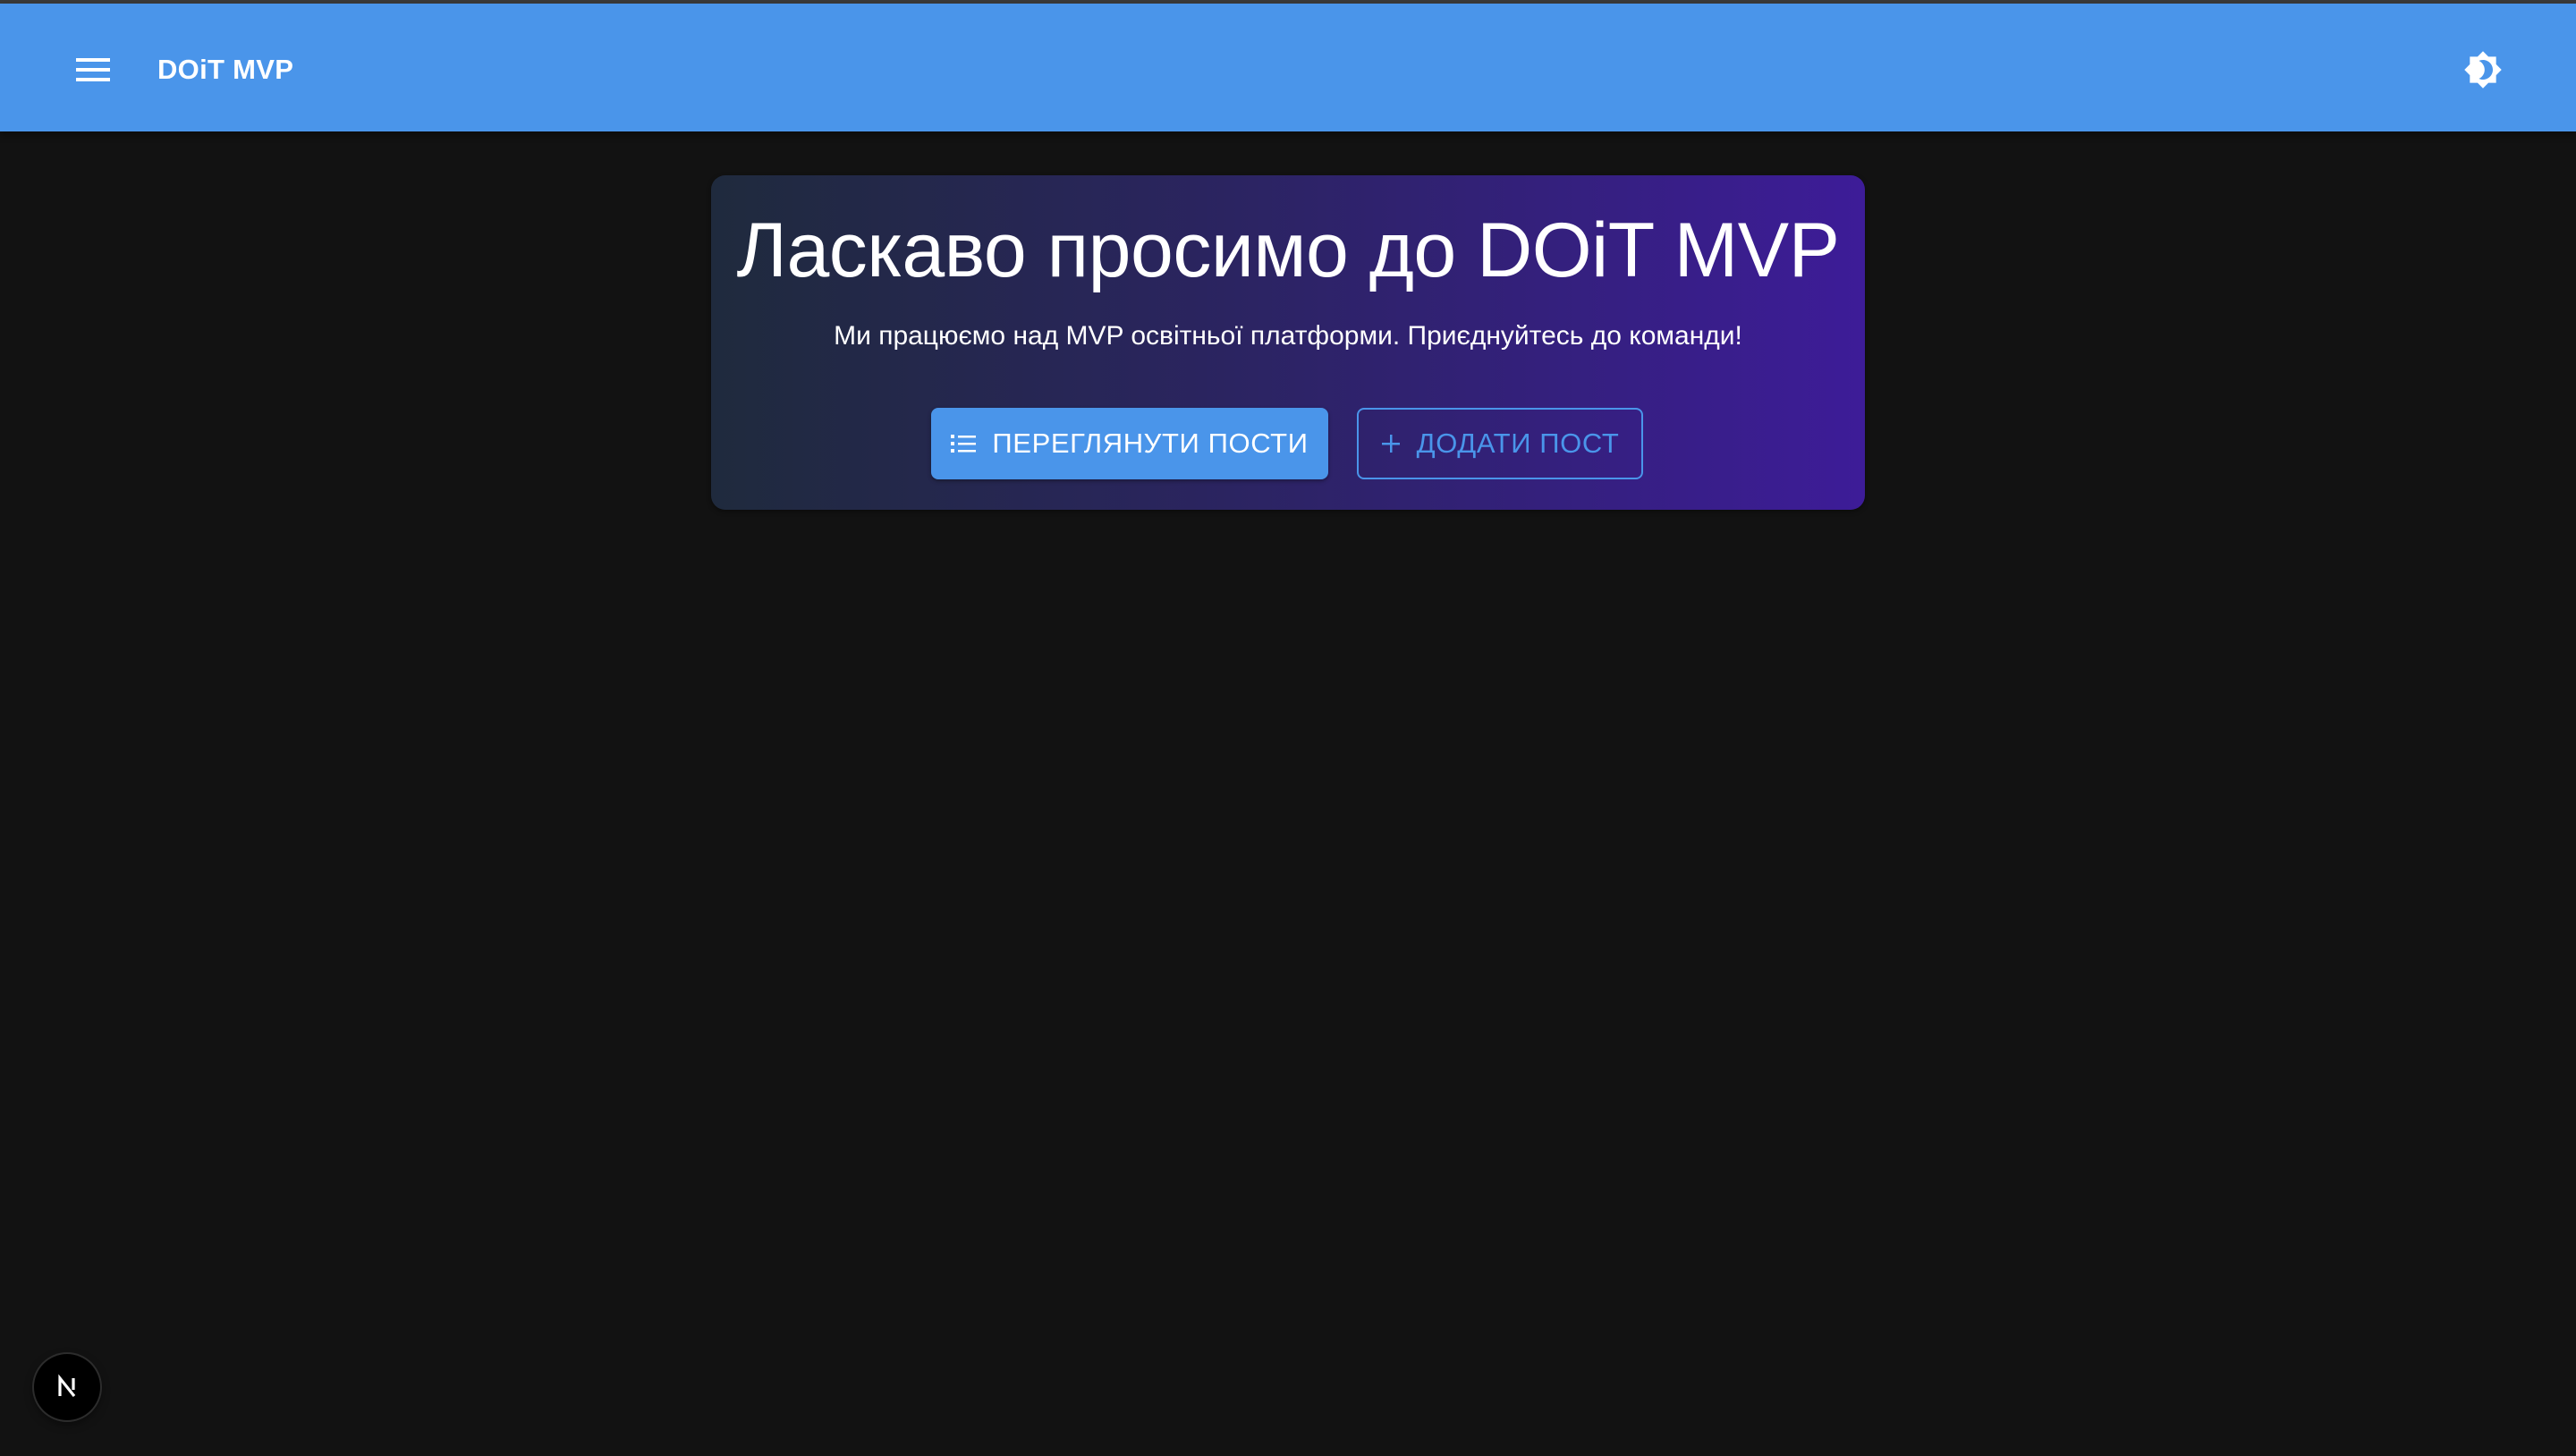 The height and width of the screenshot is (1456, 2576). I want to click on nextjs-dev-badge, so click(67, 1387).